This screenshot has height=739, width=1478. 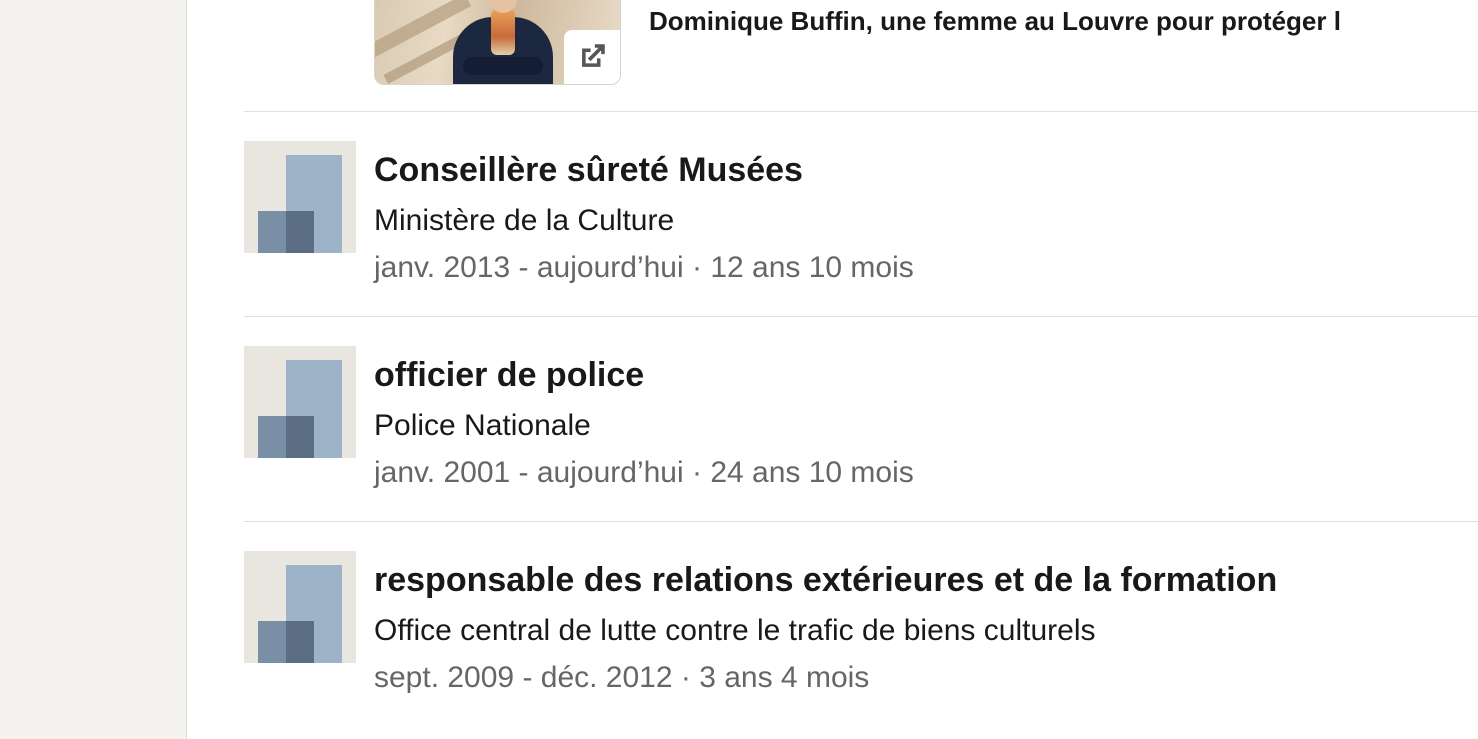 What do you see at coordinates (622, 677) in the screenshot?
I see `experience-dates: sept. 2009 - déc. 2012 · 3 ans 4 mois` at bounding box center [622, 677].